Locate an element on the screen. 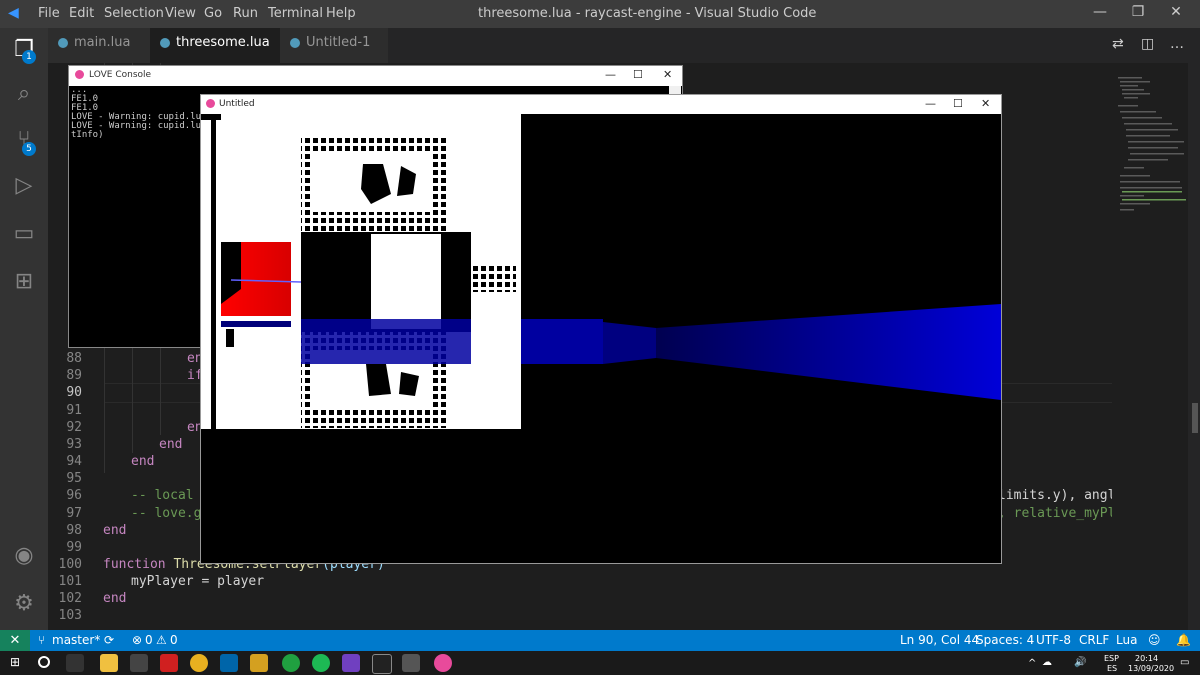 The height and width of the screenshot is (675, 1200). menu-view: View is located at coordinates (180, 13).